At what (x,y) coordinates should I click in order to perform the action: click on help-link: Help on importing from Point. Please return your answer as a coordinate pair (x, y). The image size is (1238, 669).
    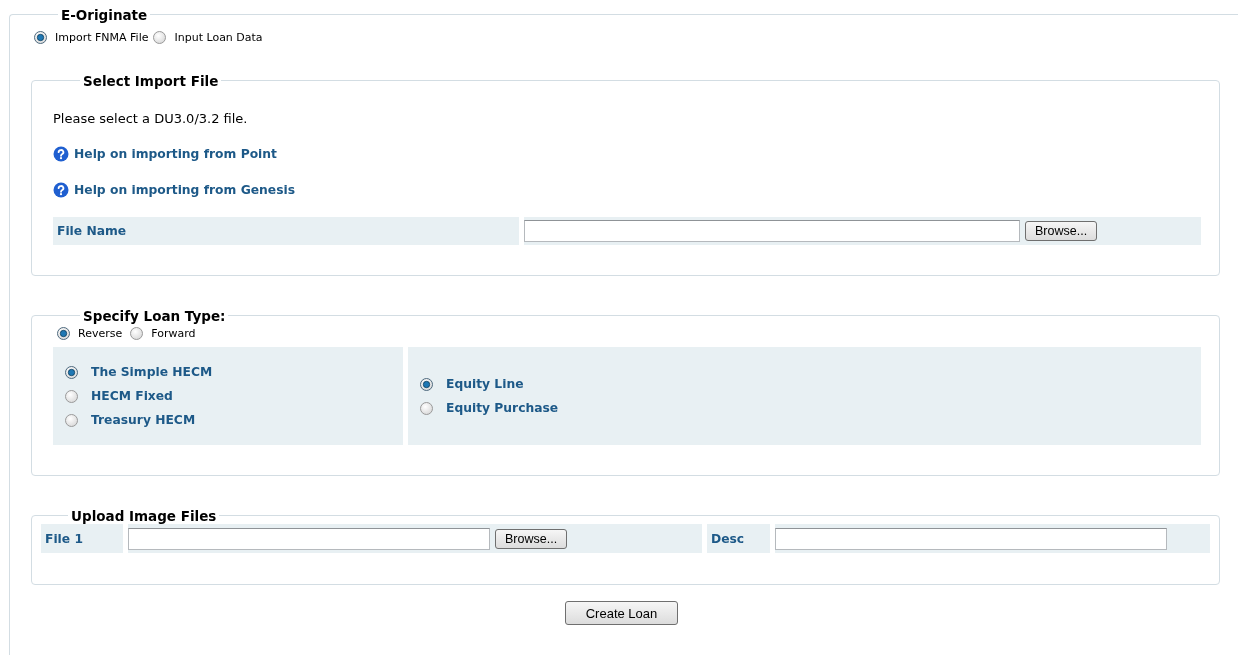
    Looking at the image, I should click on (165, 154).